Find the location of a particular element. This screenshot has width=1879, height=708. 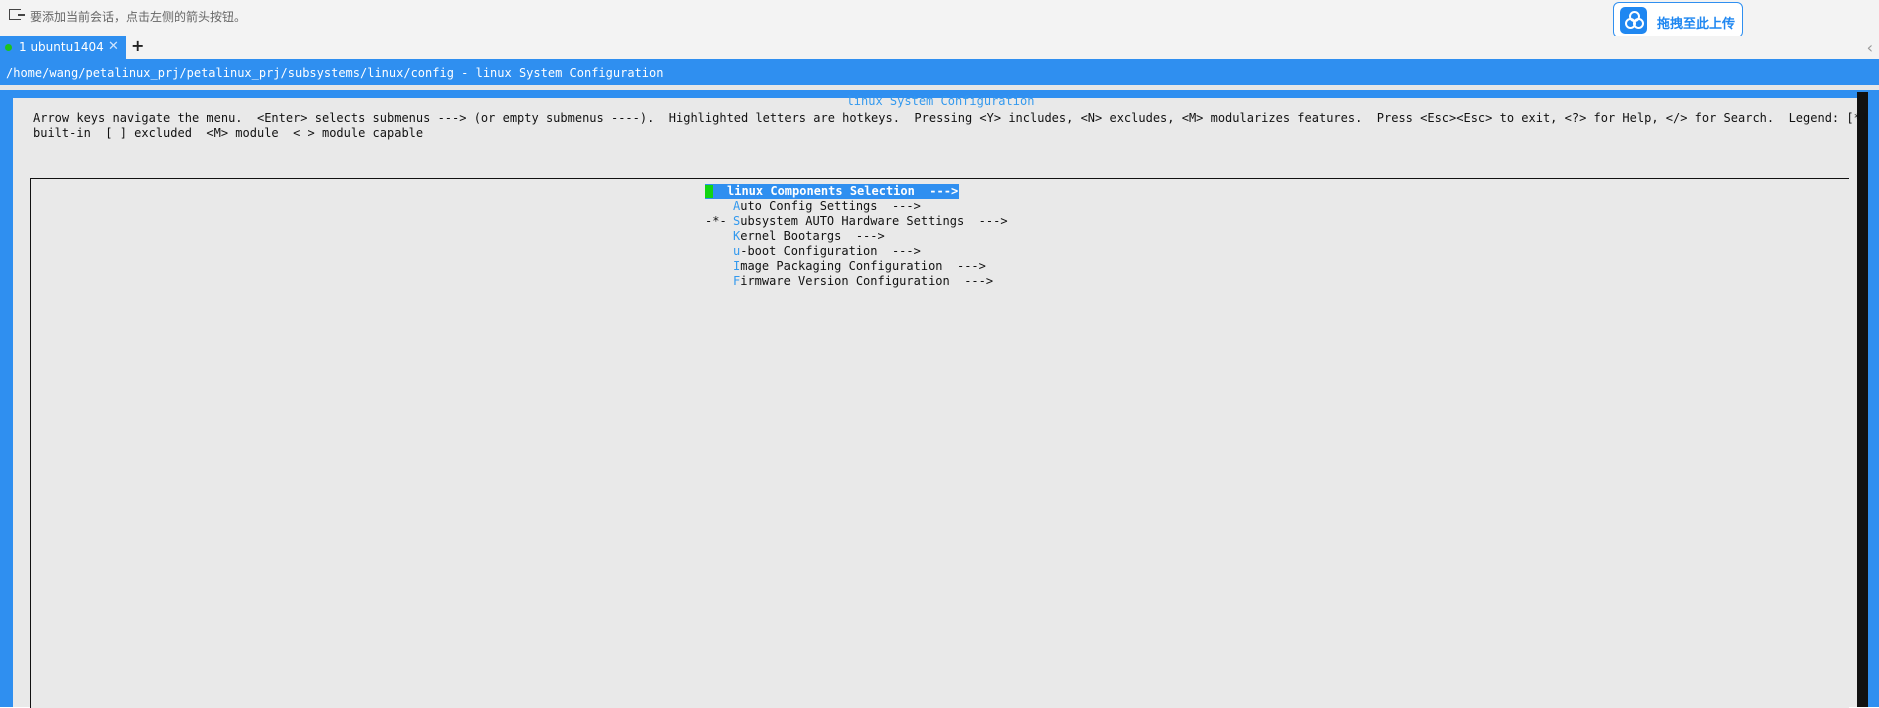

tab-ubuntu1404: 1 ubuntu1404 ✕ is located at coordinates (63, 47).